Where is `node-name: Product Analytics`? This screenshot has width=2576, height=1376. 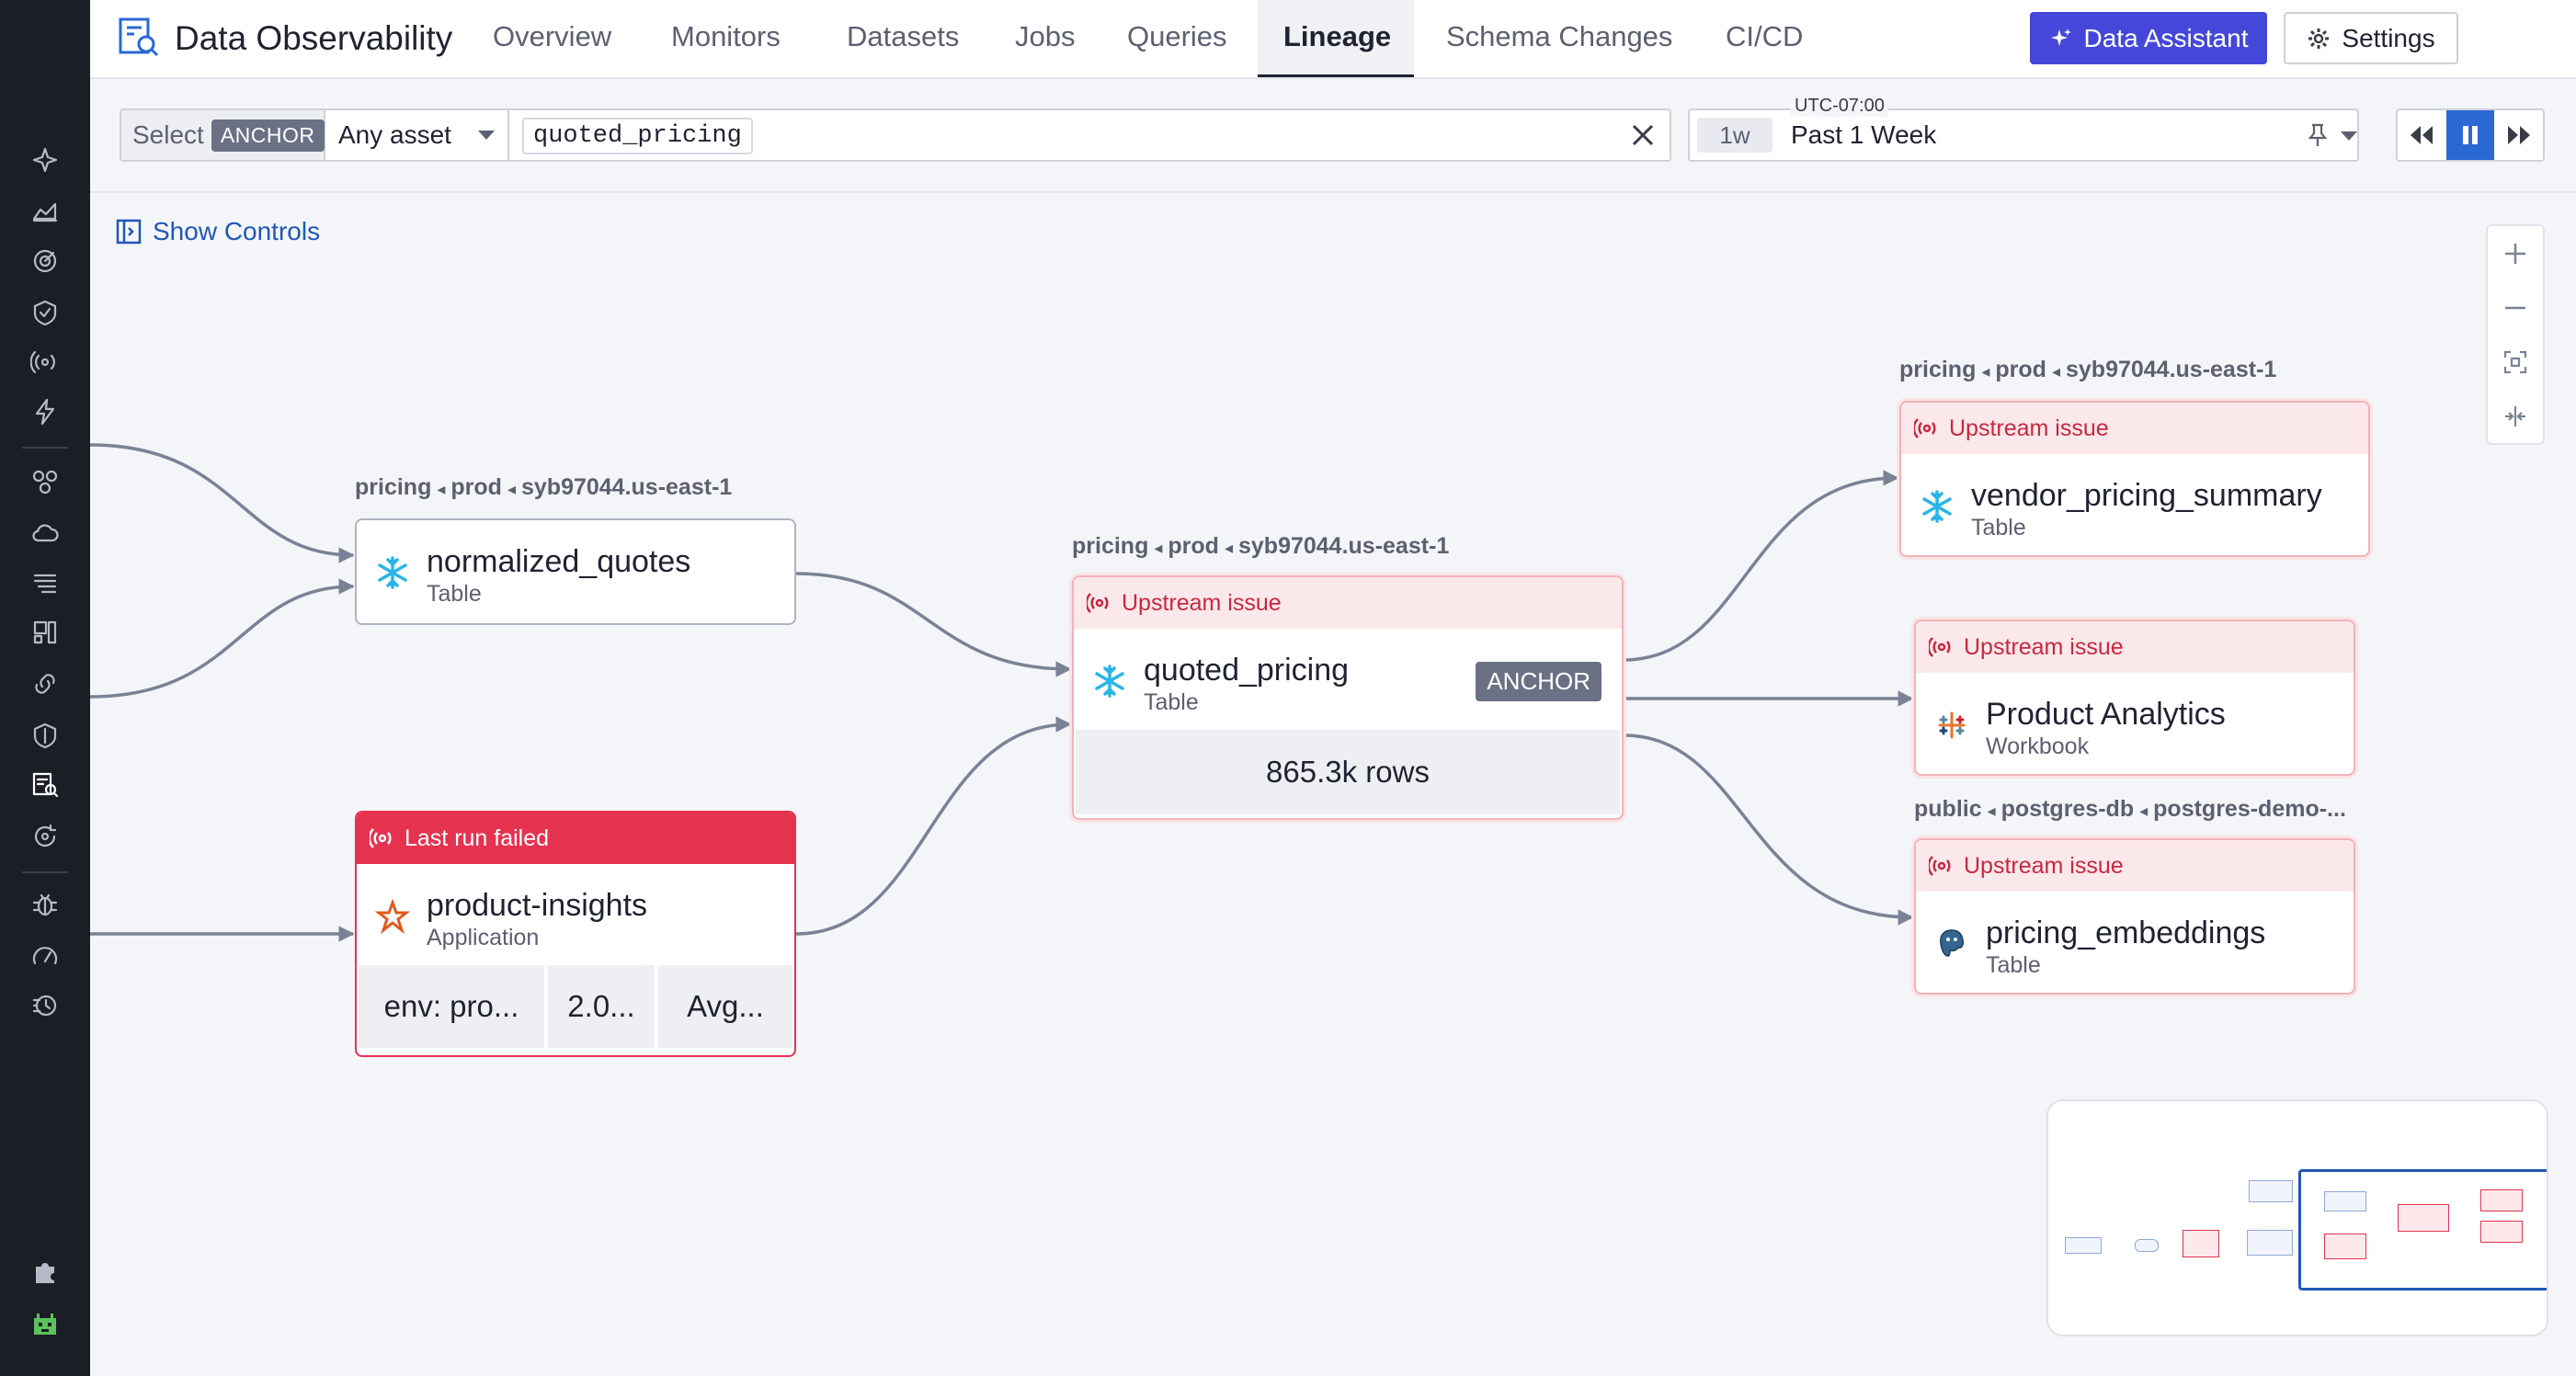
node-name: Product Analytics is located at coordinates (2106, 714).